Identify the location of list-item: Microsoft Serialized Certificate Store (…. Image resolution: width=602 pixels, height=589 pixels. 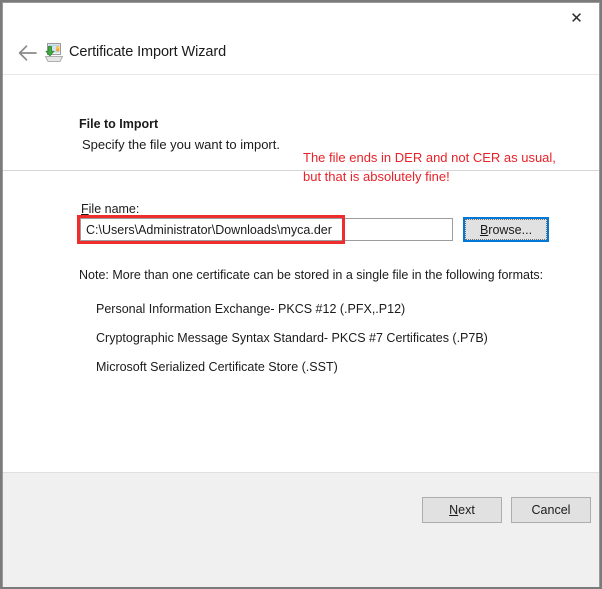
(217, 367).